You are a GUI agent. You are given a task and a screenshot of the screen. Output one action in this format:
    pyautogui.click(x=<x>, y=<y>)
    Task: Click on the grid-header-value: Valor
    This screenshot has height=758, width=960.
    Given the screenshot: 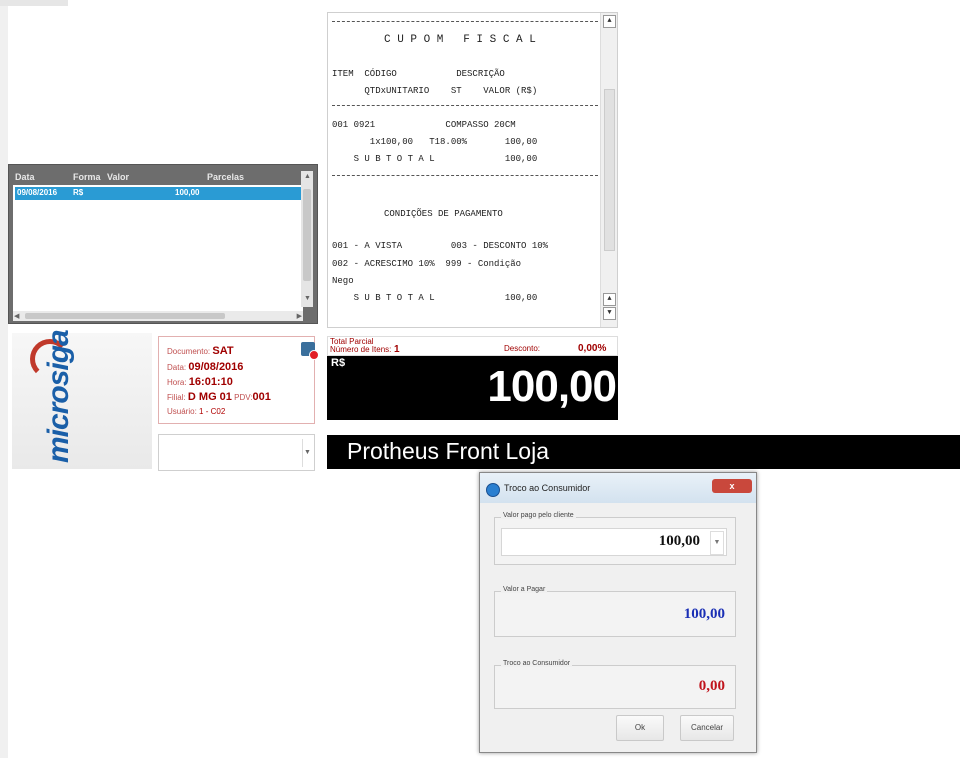 What is the action you would take?
    pyautogui.click(x=118, y=177)
    